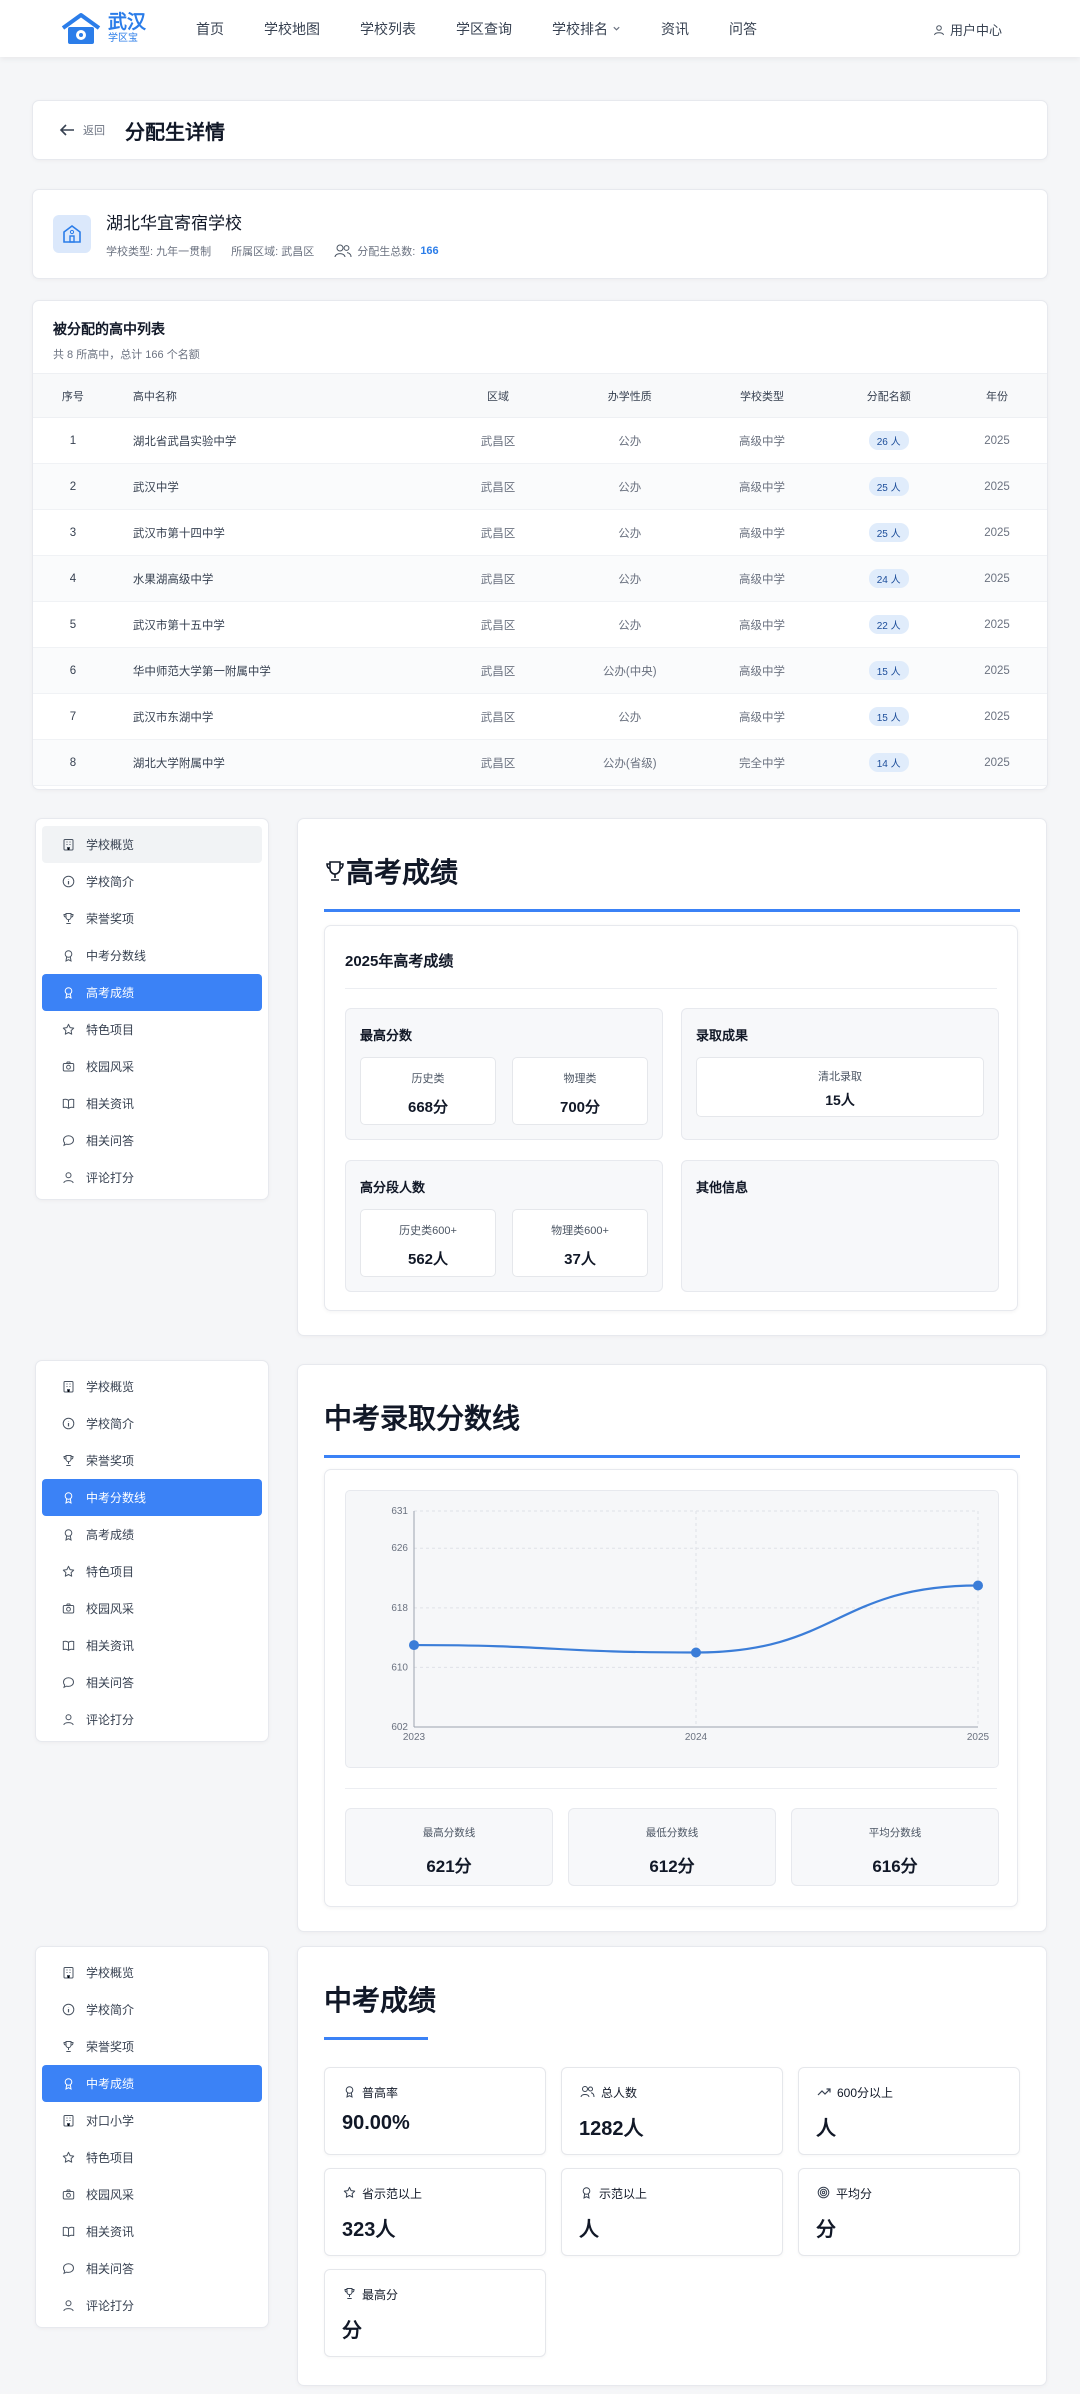  Describe the element at coordinates (428, 1231) in the screenshot. I see `history-600-label: 历史类600+` at that location.